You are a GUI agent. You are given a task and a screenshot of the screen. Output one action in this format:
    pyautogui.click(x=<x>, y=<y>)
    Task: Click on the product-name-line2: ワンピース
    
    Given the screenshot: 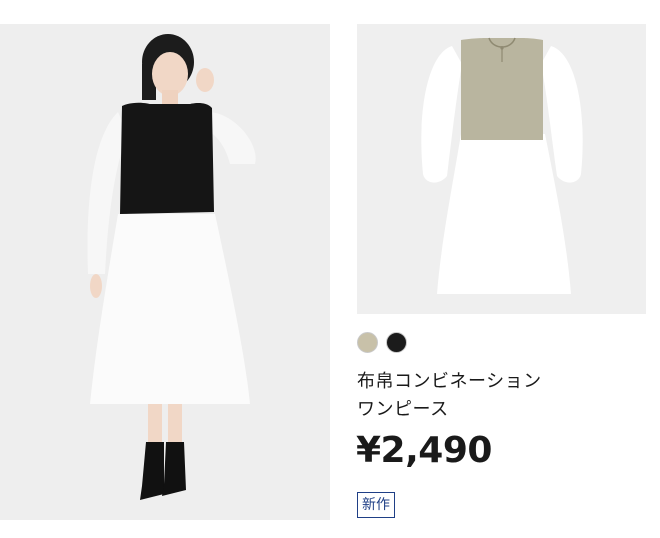 What is the action you would take?
    pyautogui.click(x=403, y=409)
    